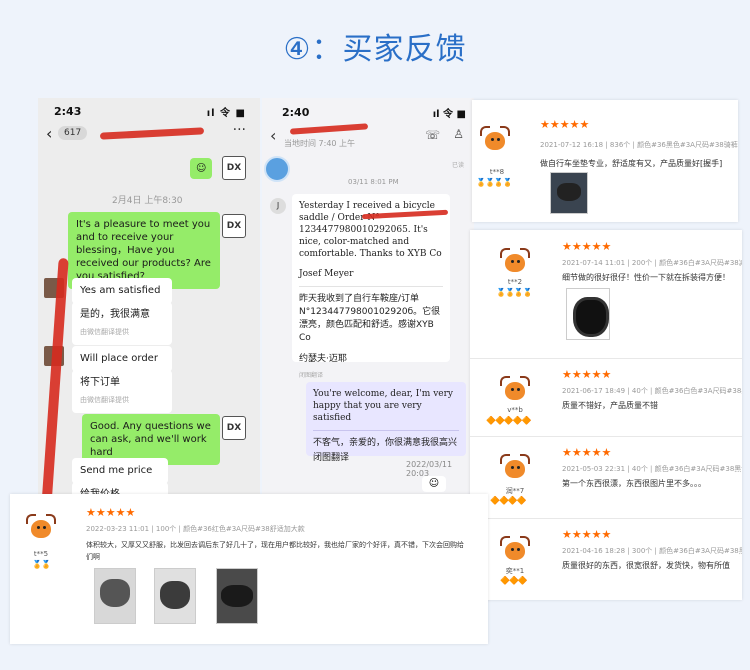  What do you see at coordinates (116, 470) in the screenshot?
I see `buyer-message-en: Send me price` at bounding box center [116, 470].